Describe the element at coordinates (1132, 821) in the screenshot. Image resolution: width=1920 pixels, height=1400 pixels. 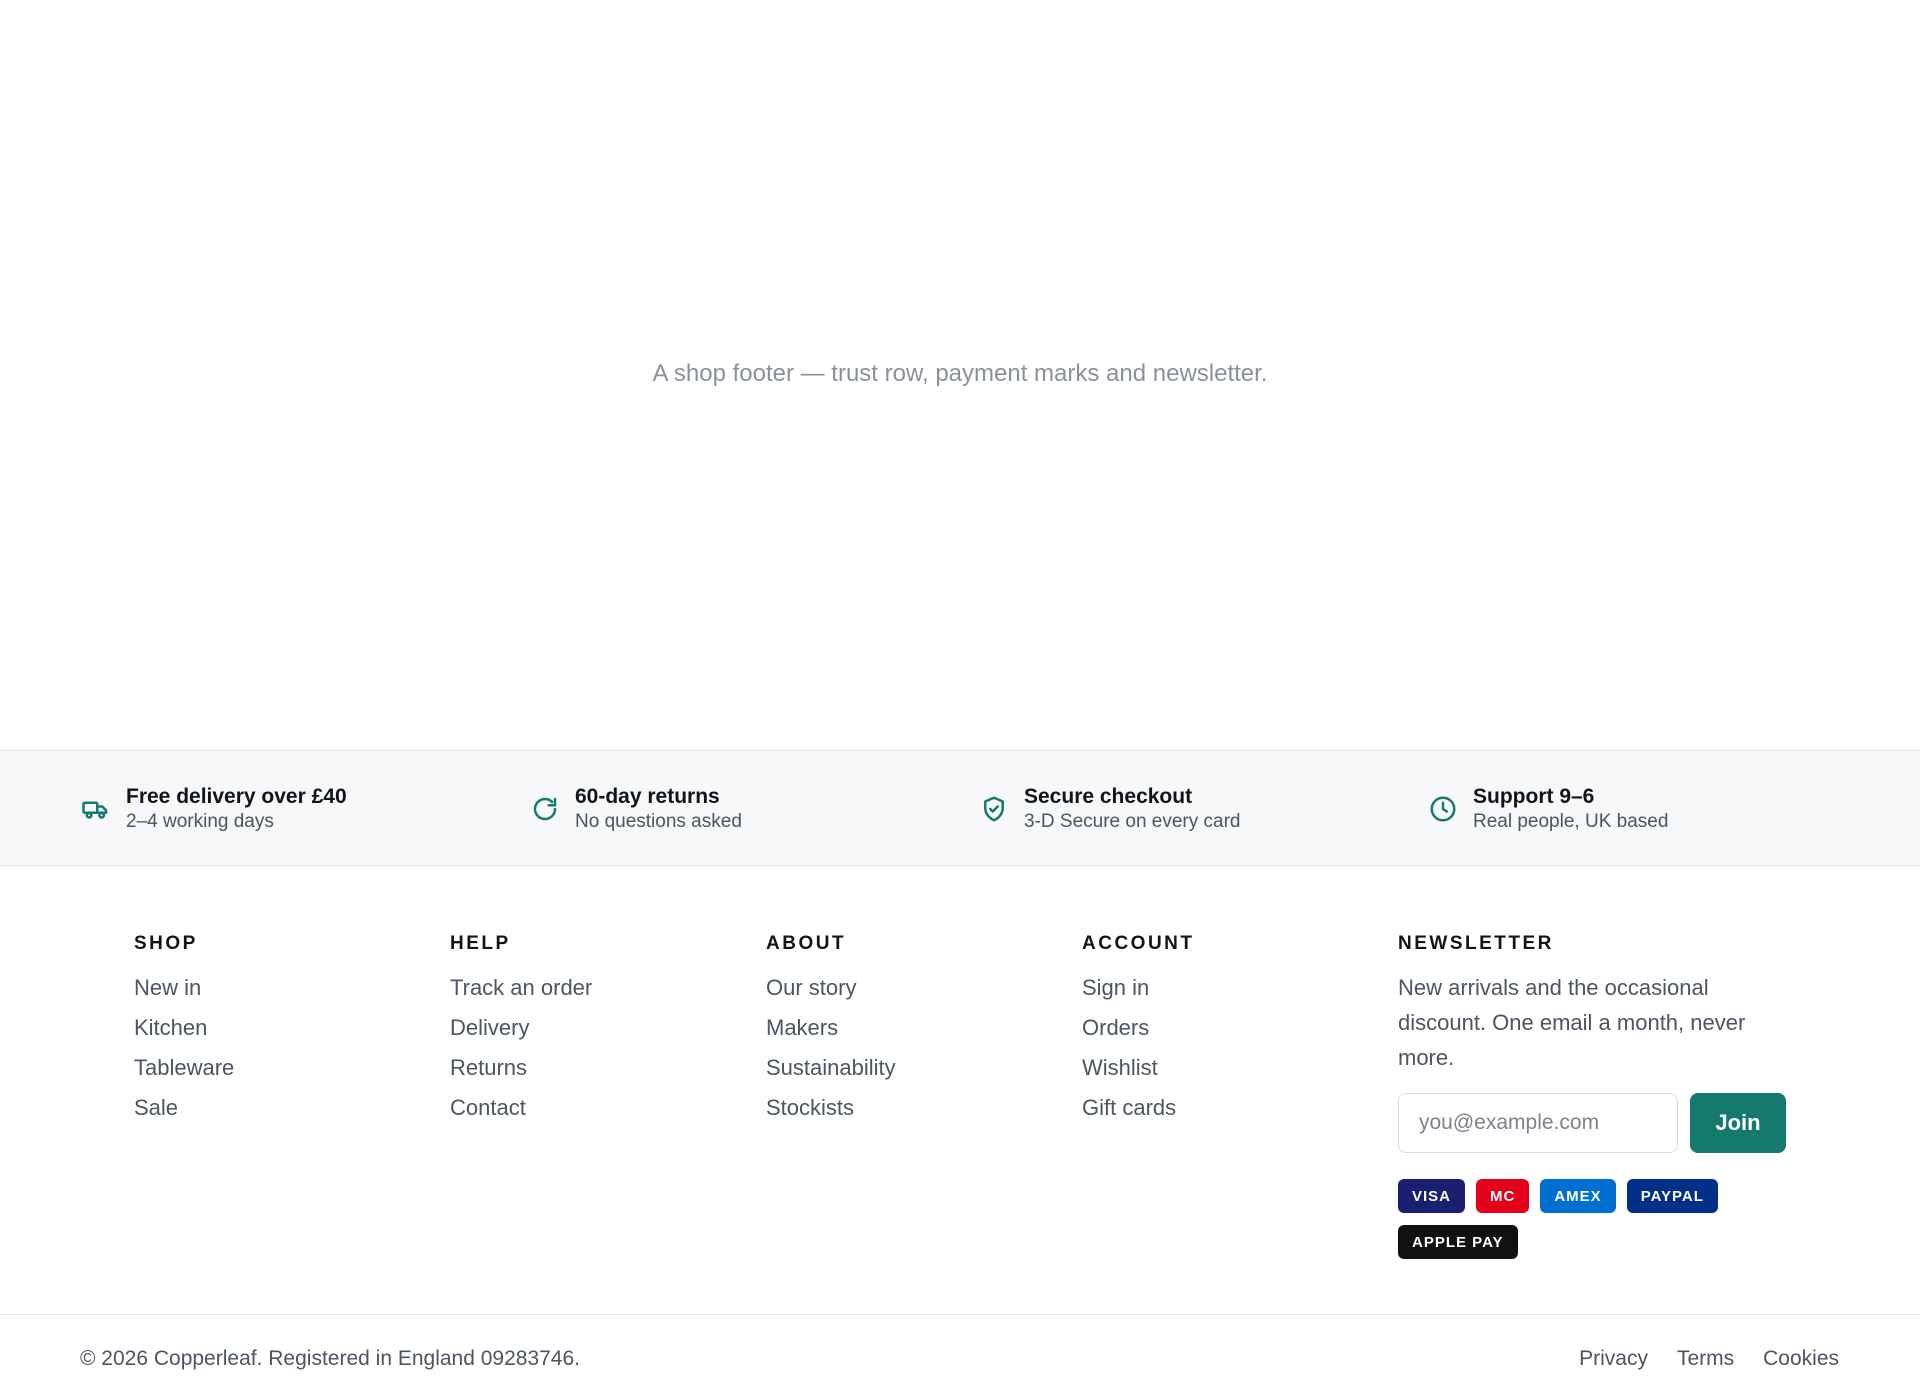
I see `trust-subtitle: 3-D Secure on every card` at that location.